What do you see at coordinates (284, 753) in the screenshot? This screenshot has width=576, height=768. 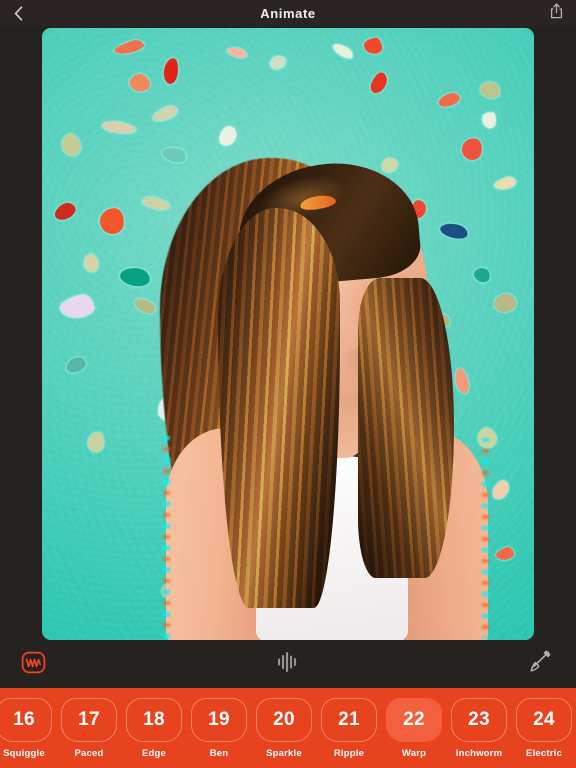 I see `preset-label: Sparkle` at bounding box center [284, 753].